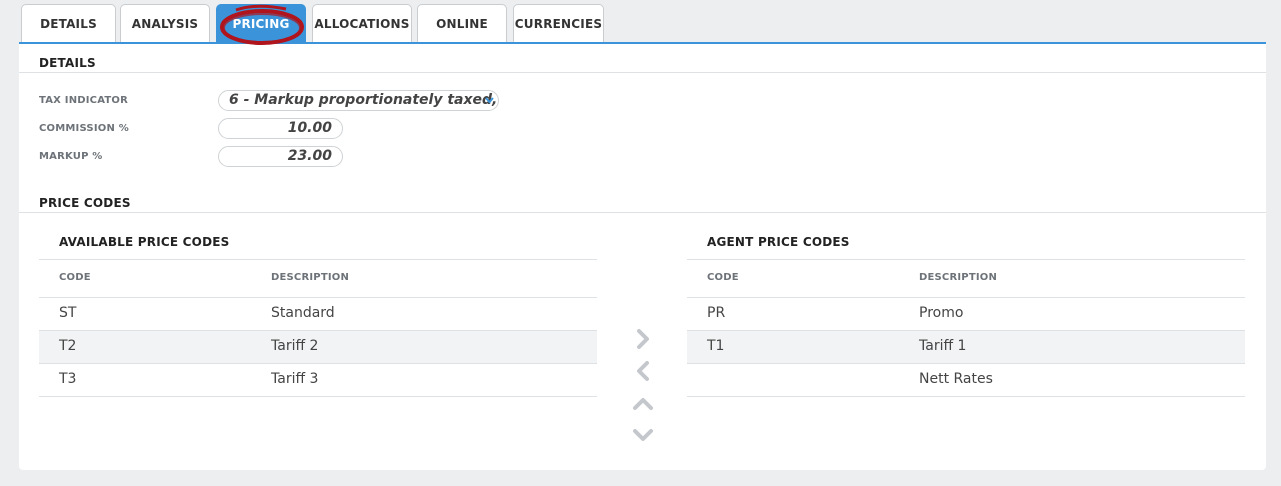  What do you see at coordinates (280, 156) in the screenshot?
I see `markup-input: 23.00` at bounding box center [280, 156].